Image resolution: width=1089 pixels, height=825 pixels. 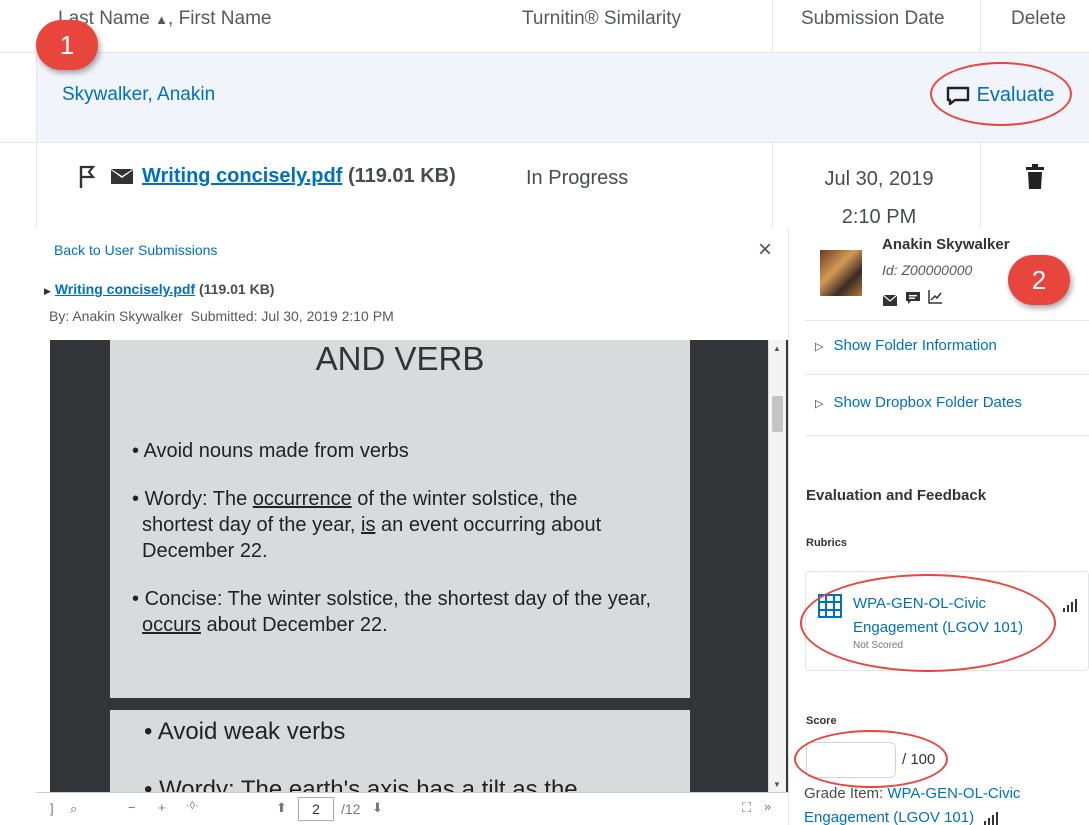 What do you see at coordinates (846, 793) in the screenshot?
I see `grade-item-label: Grade Item:` at bounding box center [846, 793].